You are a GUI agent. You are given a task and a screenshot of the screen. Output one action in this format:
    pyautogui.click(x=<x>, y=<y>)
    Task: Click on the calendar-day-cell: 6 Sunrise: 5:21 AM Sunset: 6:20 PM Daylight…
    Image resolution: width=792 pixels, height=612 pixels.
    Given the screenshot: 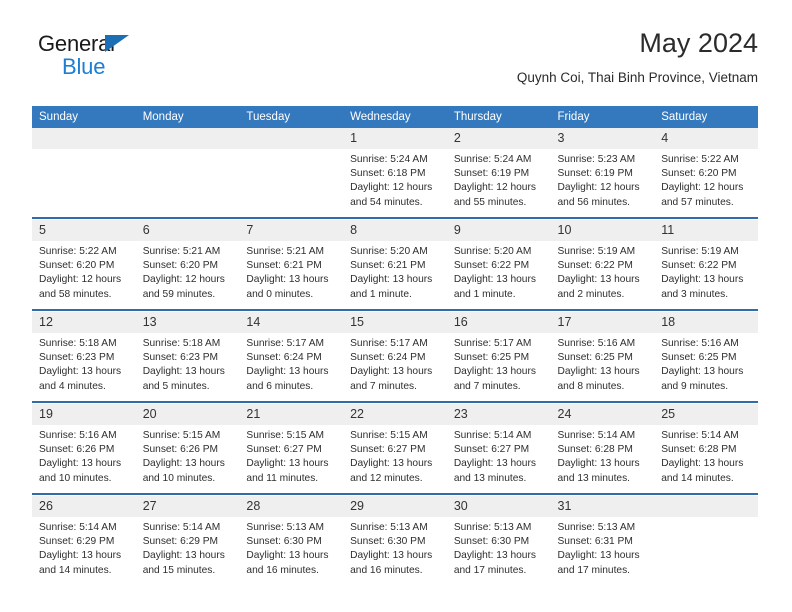 What is the action you would take?
    pyautogui.click(x=187, y=265)
    